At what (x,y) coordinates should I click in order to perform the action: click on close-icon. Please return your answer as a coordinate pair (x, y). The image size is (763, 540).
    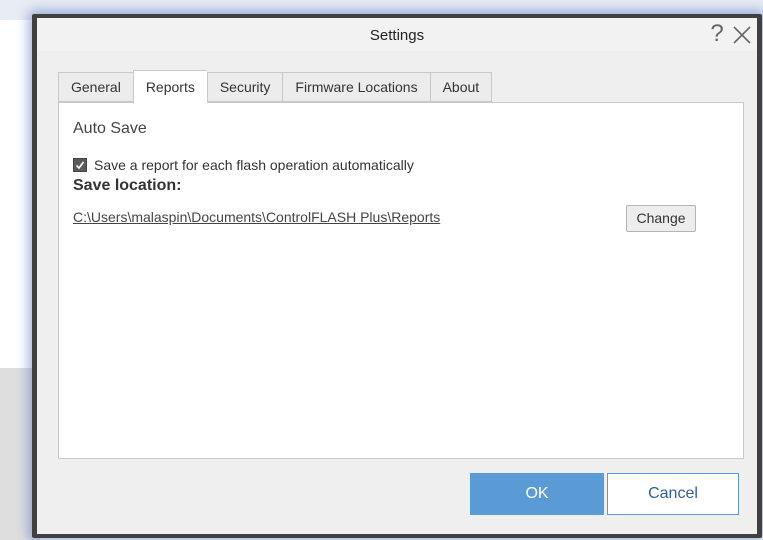
    Looking at the image, I should click on (742, 35).